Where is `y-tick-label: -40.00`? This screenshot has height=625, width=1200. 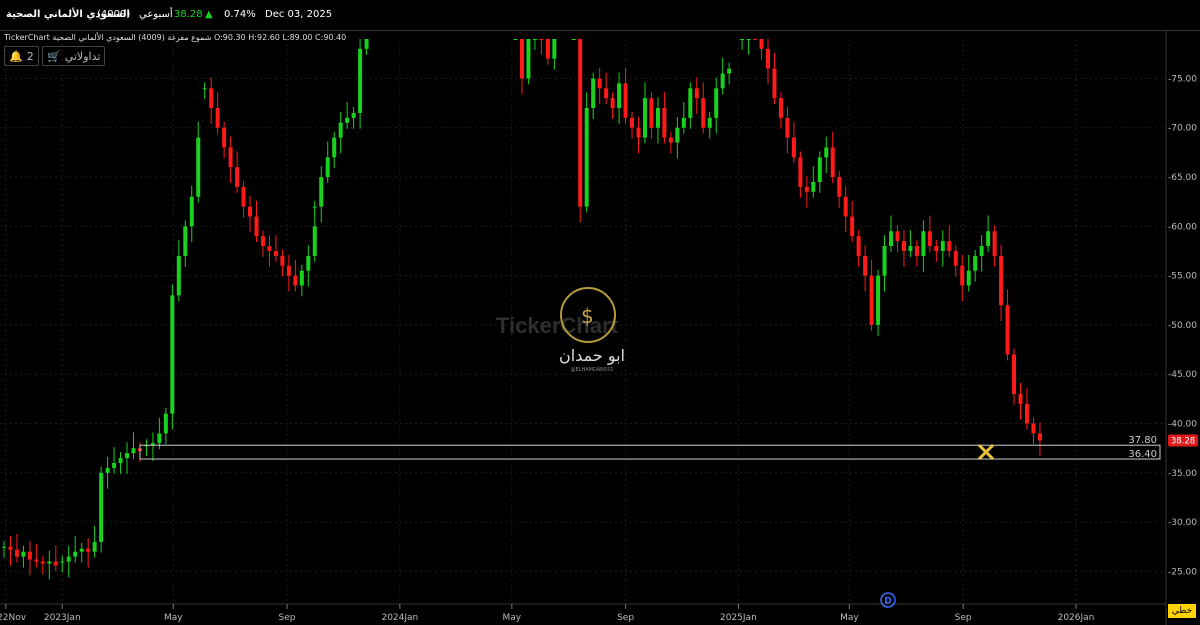
y-tick-label: -40.00 is located at coordinates (1182, 425).